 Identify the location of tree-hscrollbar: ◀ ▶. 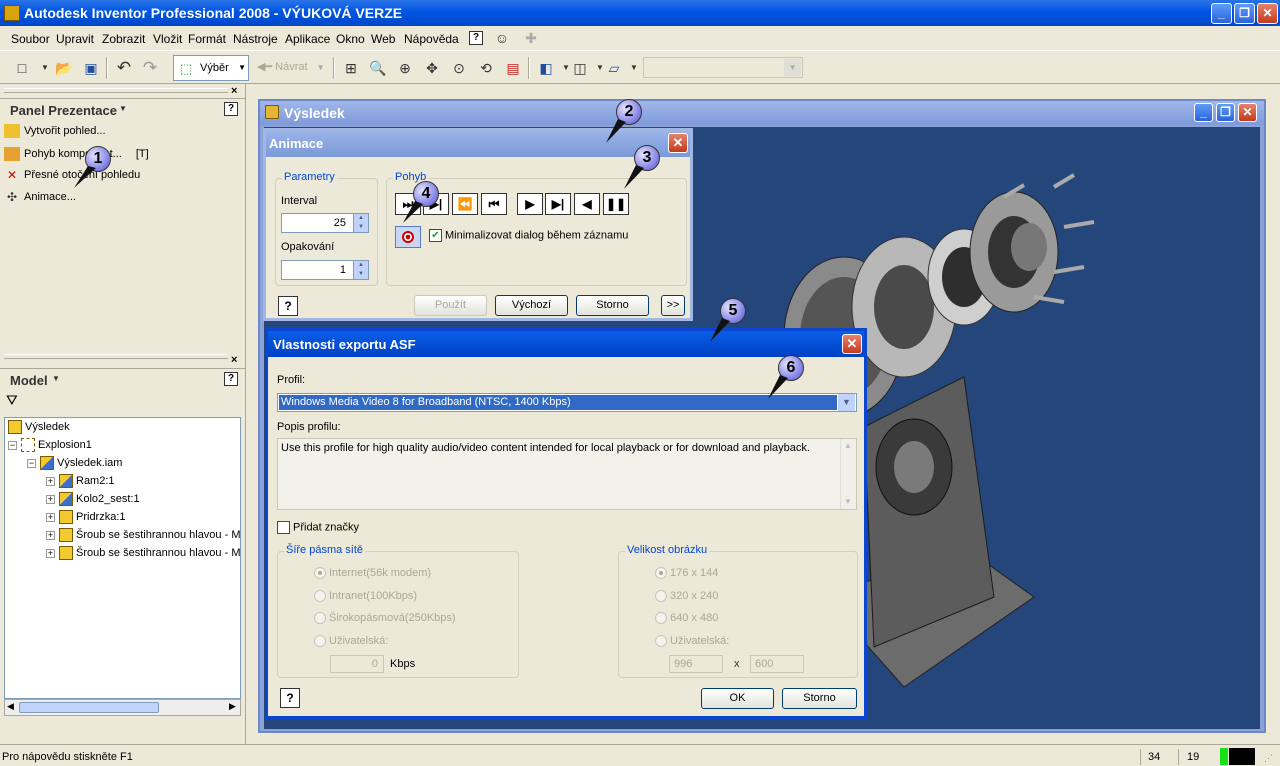
(122, 707).